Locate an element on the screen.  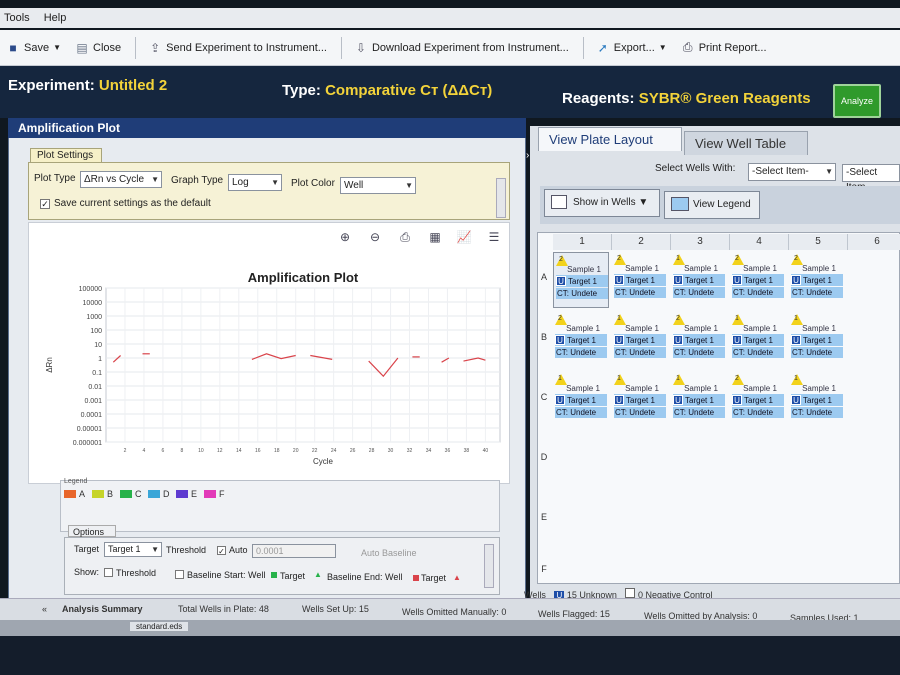
row-header-b: B is located at coordinates (544, 337).